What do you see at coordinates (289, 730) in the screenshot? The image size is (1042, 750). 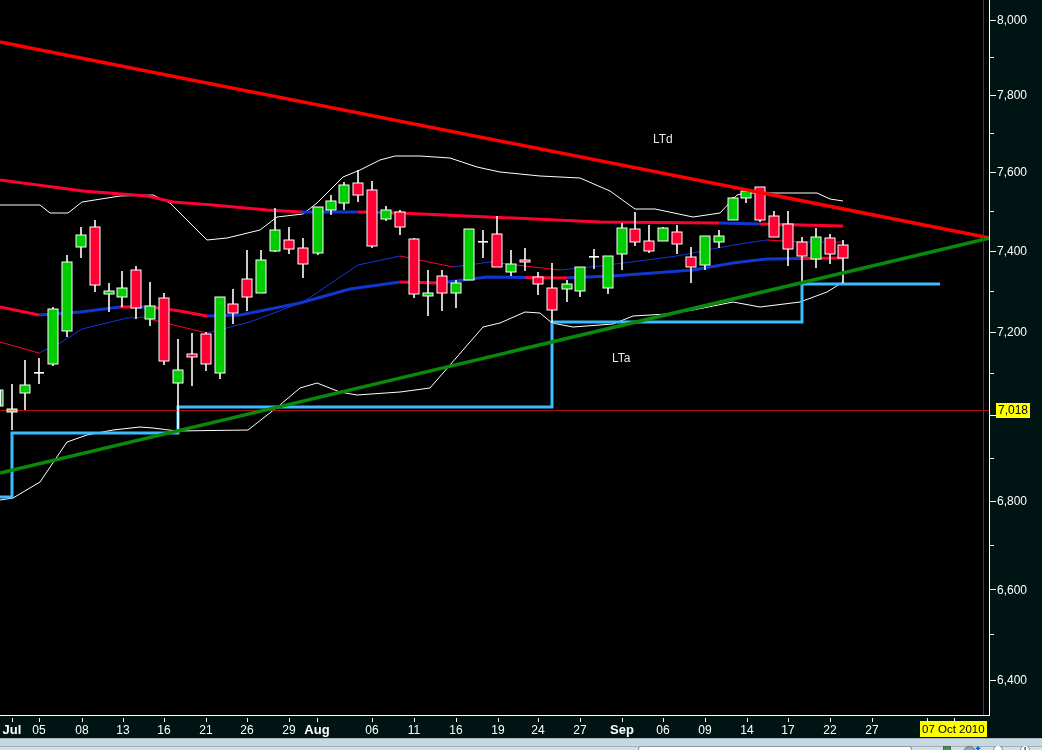 I see `date-label: 29` at bounding box center [289, 730].